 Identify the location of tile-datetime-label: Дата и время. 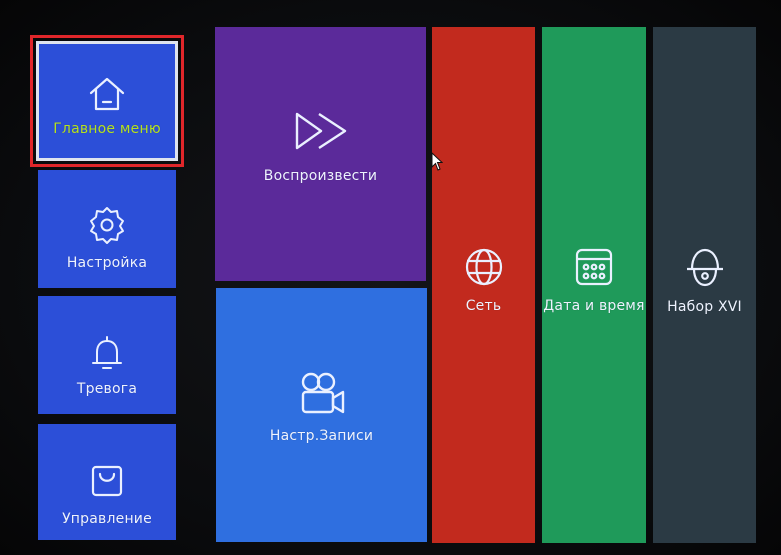
(594, 306).